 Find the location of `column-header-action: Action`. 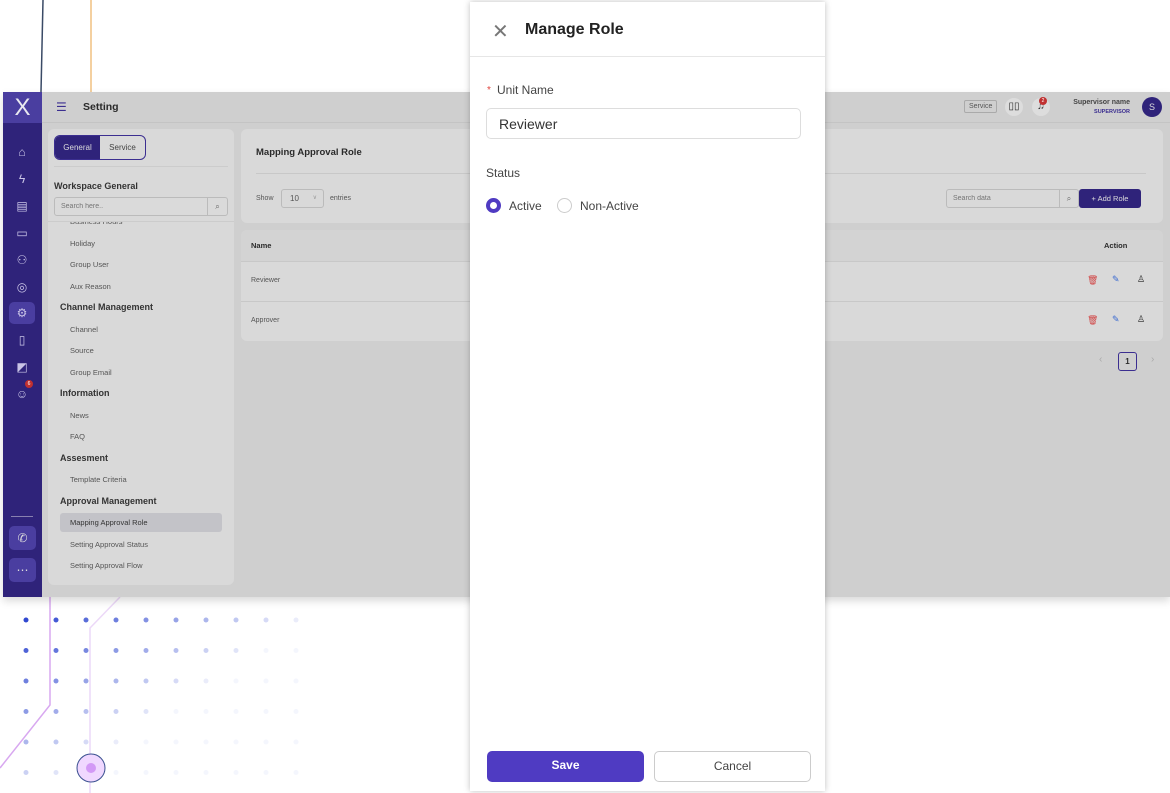

column-header-action: Action is located at coordinates (1116, 245).